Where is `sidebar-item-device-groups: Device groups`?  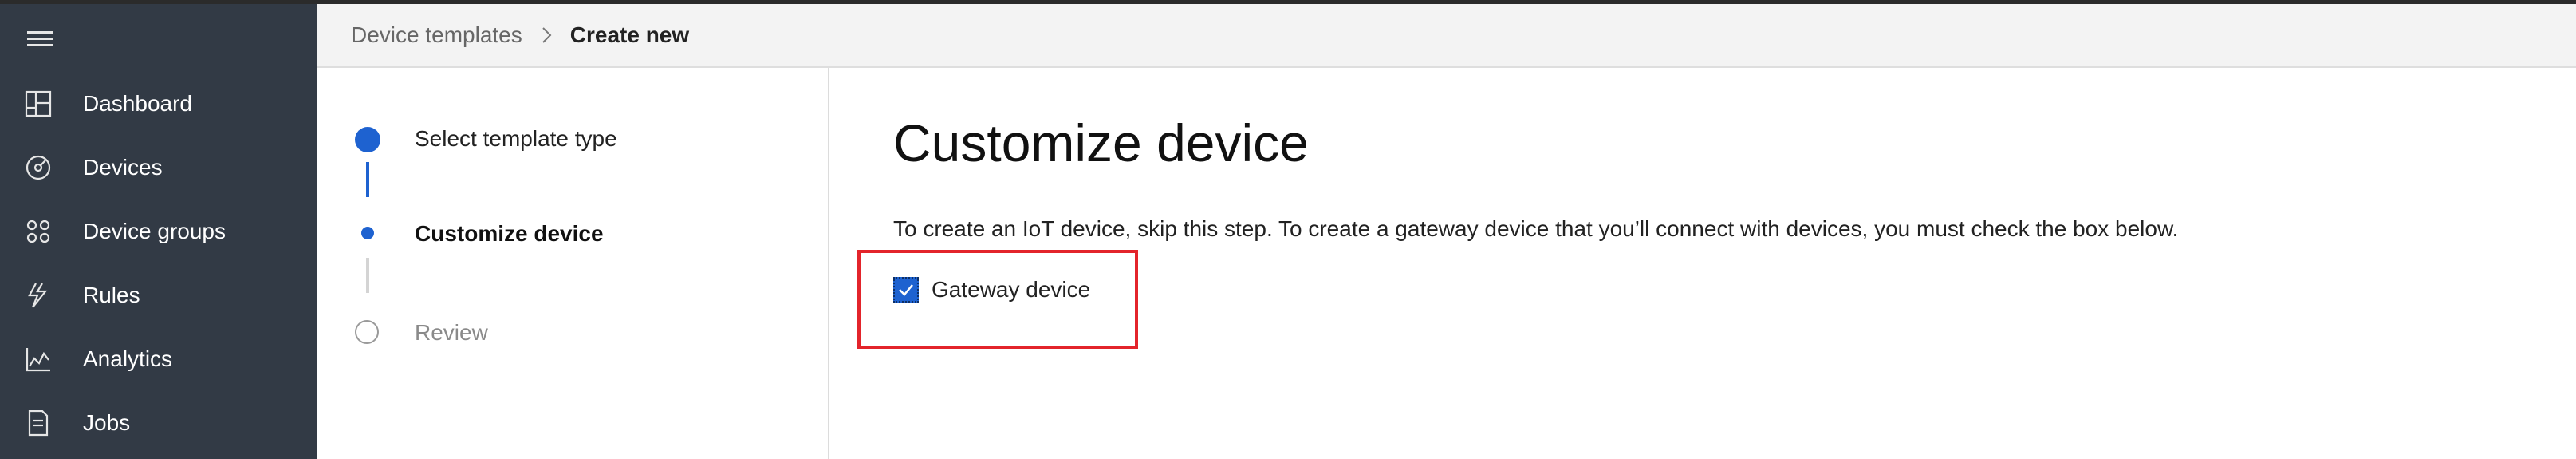 sidebar-item-device-groups: Device groups is located at coordinates (158, 231).